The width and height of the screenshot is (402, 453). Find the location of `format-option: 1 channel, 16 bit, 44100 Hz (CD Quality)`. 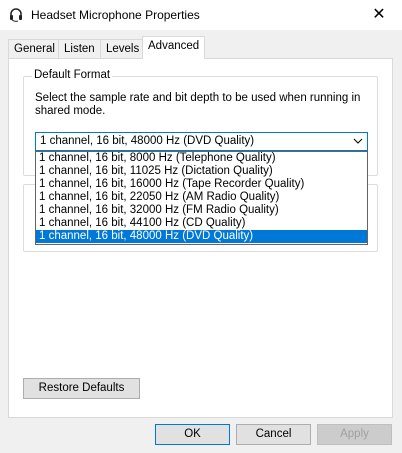

format-option: 1 channel, 16 bit, 44100 Hz (CD Quality) is located at coordinates (201, 223).